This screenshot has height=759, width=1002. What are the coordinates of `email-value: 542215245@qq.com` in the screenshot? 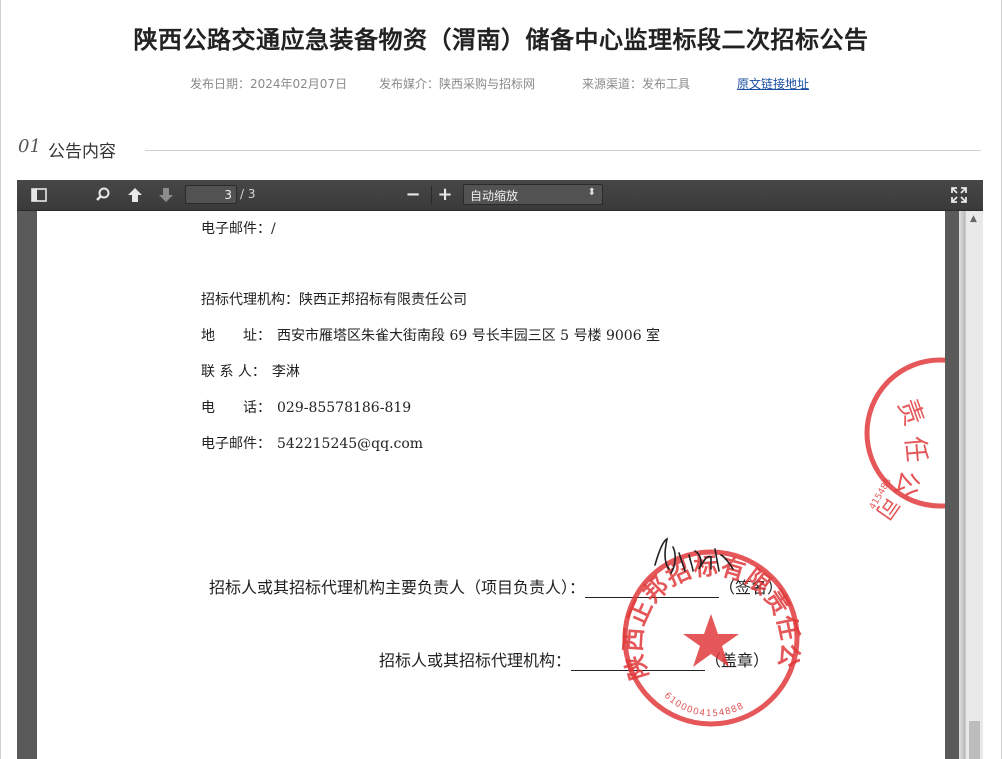 It's located at (350, 444).